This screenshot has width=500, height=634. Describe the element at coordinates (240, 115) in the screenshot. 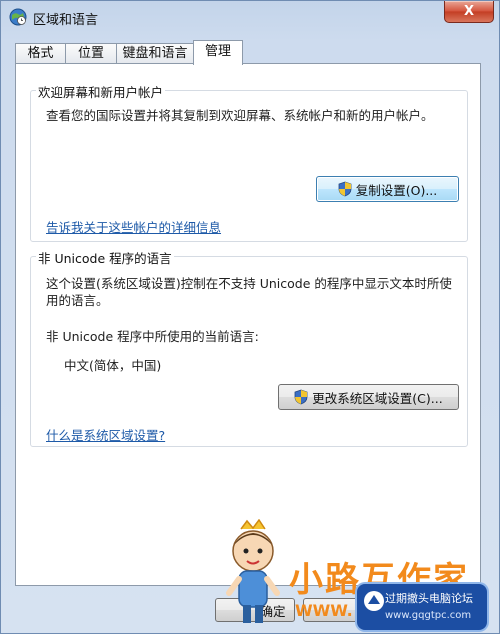

I see `welcome-description: 查看您的国际设置并将其复制到欢迎屏幕、系统帐户和新的用户帐户。` at that location.